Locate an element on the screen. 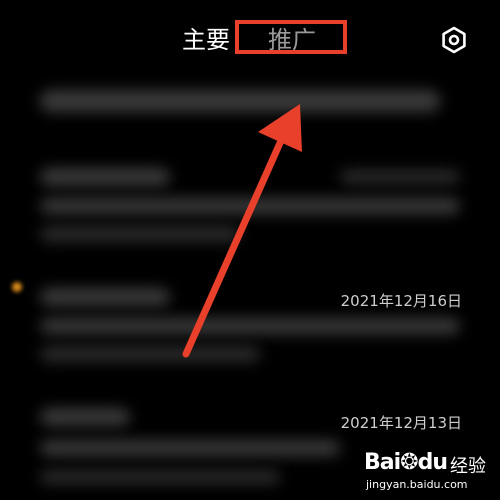  message-date: 2021年12月13日 is located at coordinates (401, 423).